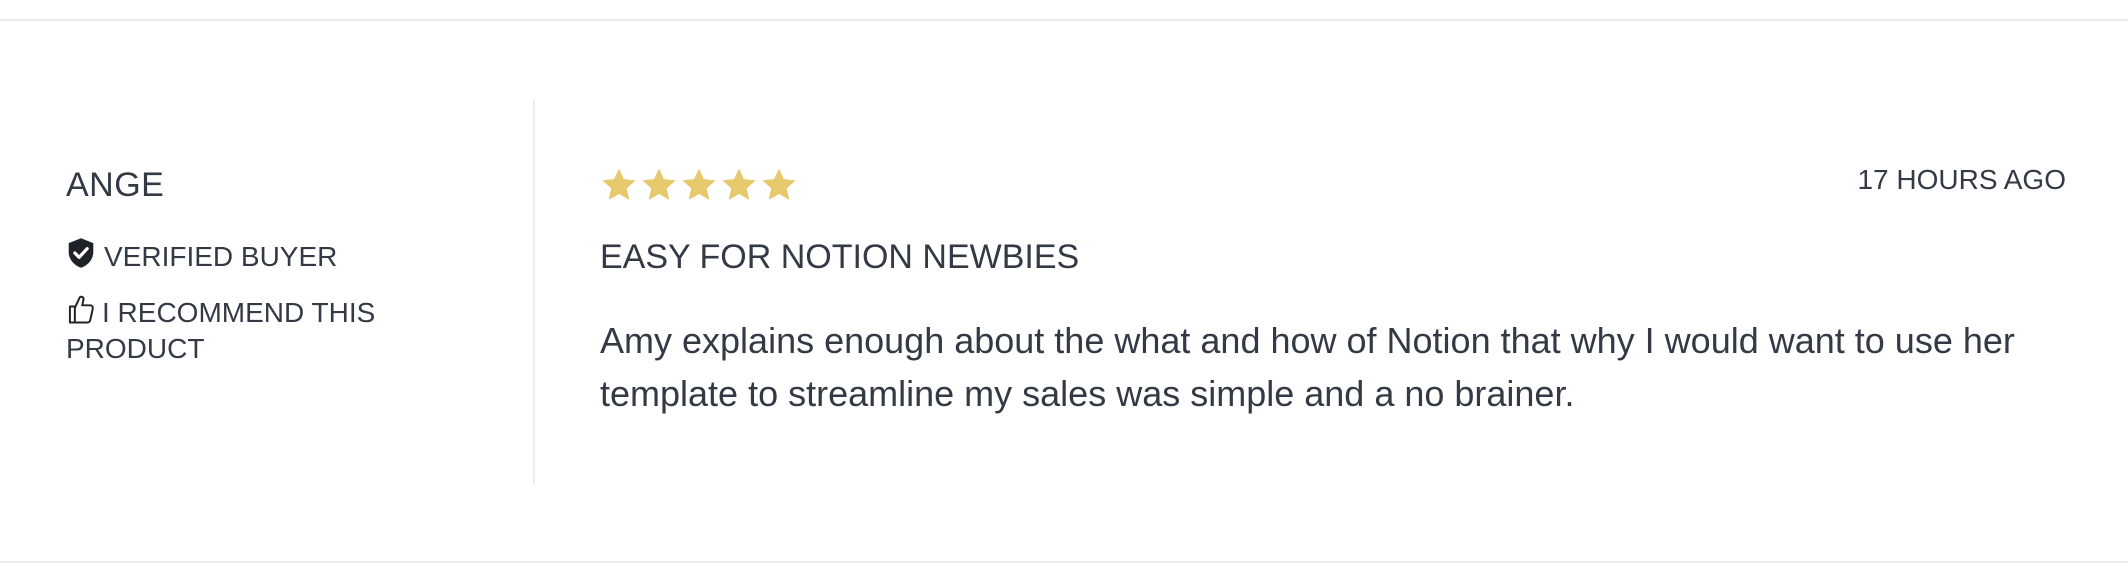  What do you see at coordinates (221, 330) in the screenshot?
I see `recommend-label: I RECOMMEND THIS PRODUCT` at bounding box center [221, 330].